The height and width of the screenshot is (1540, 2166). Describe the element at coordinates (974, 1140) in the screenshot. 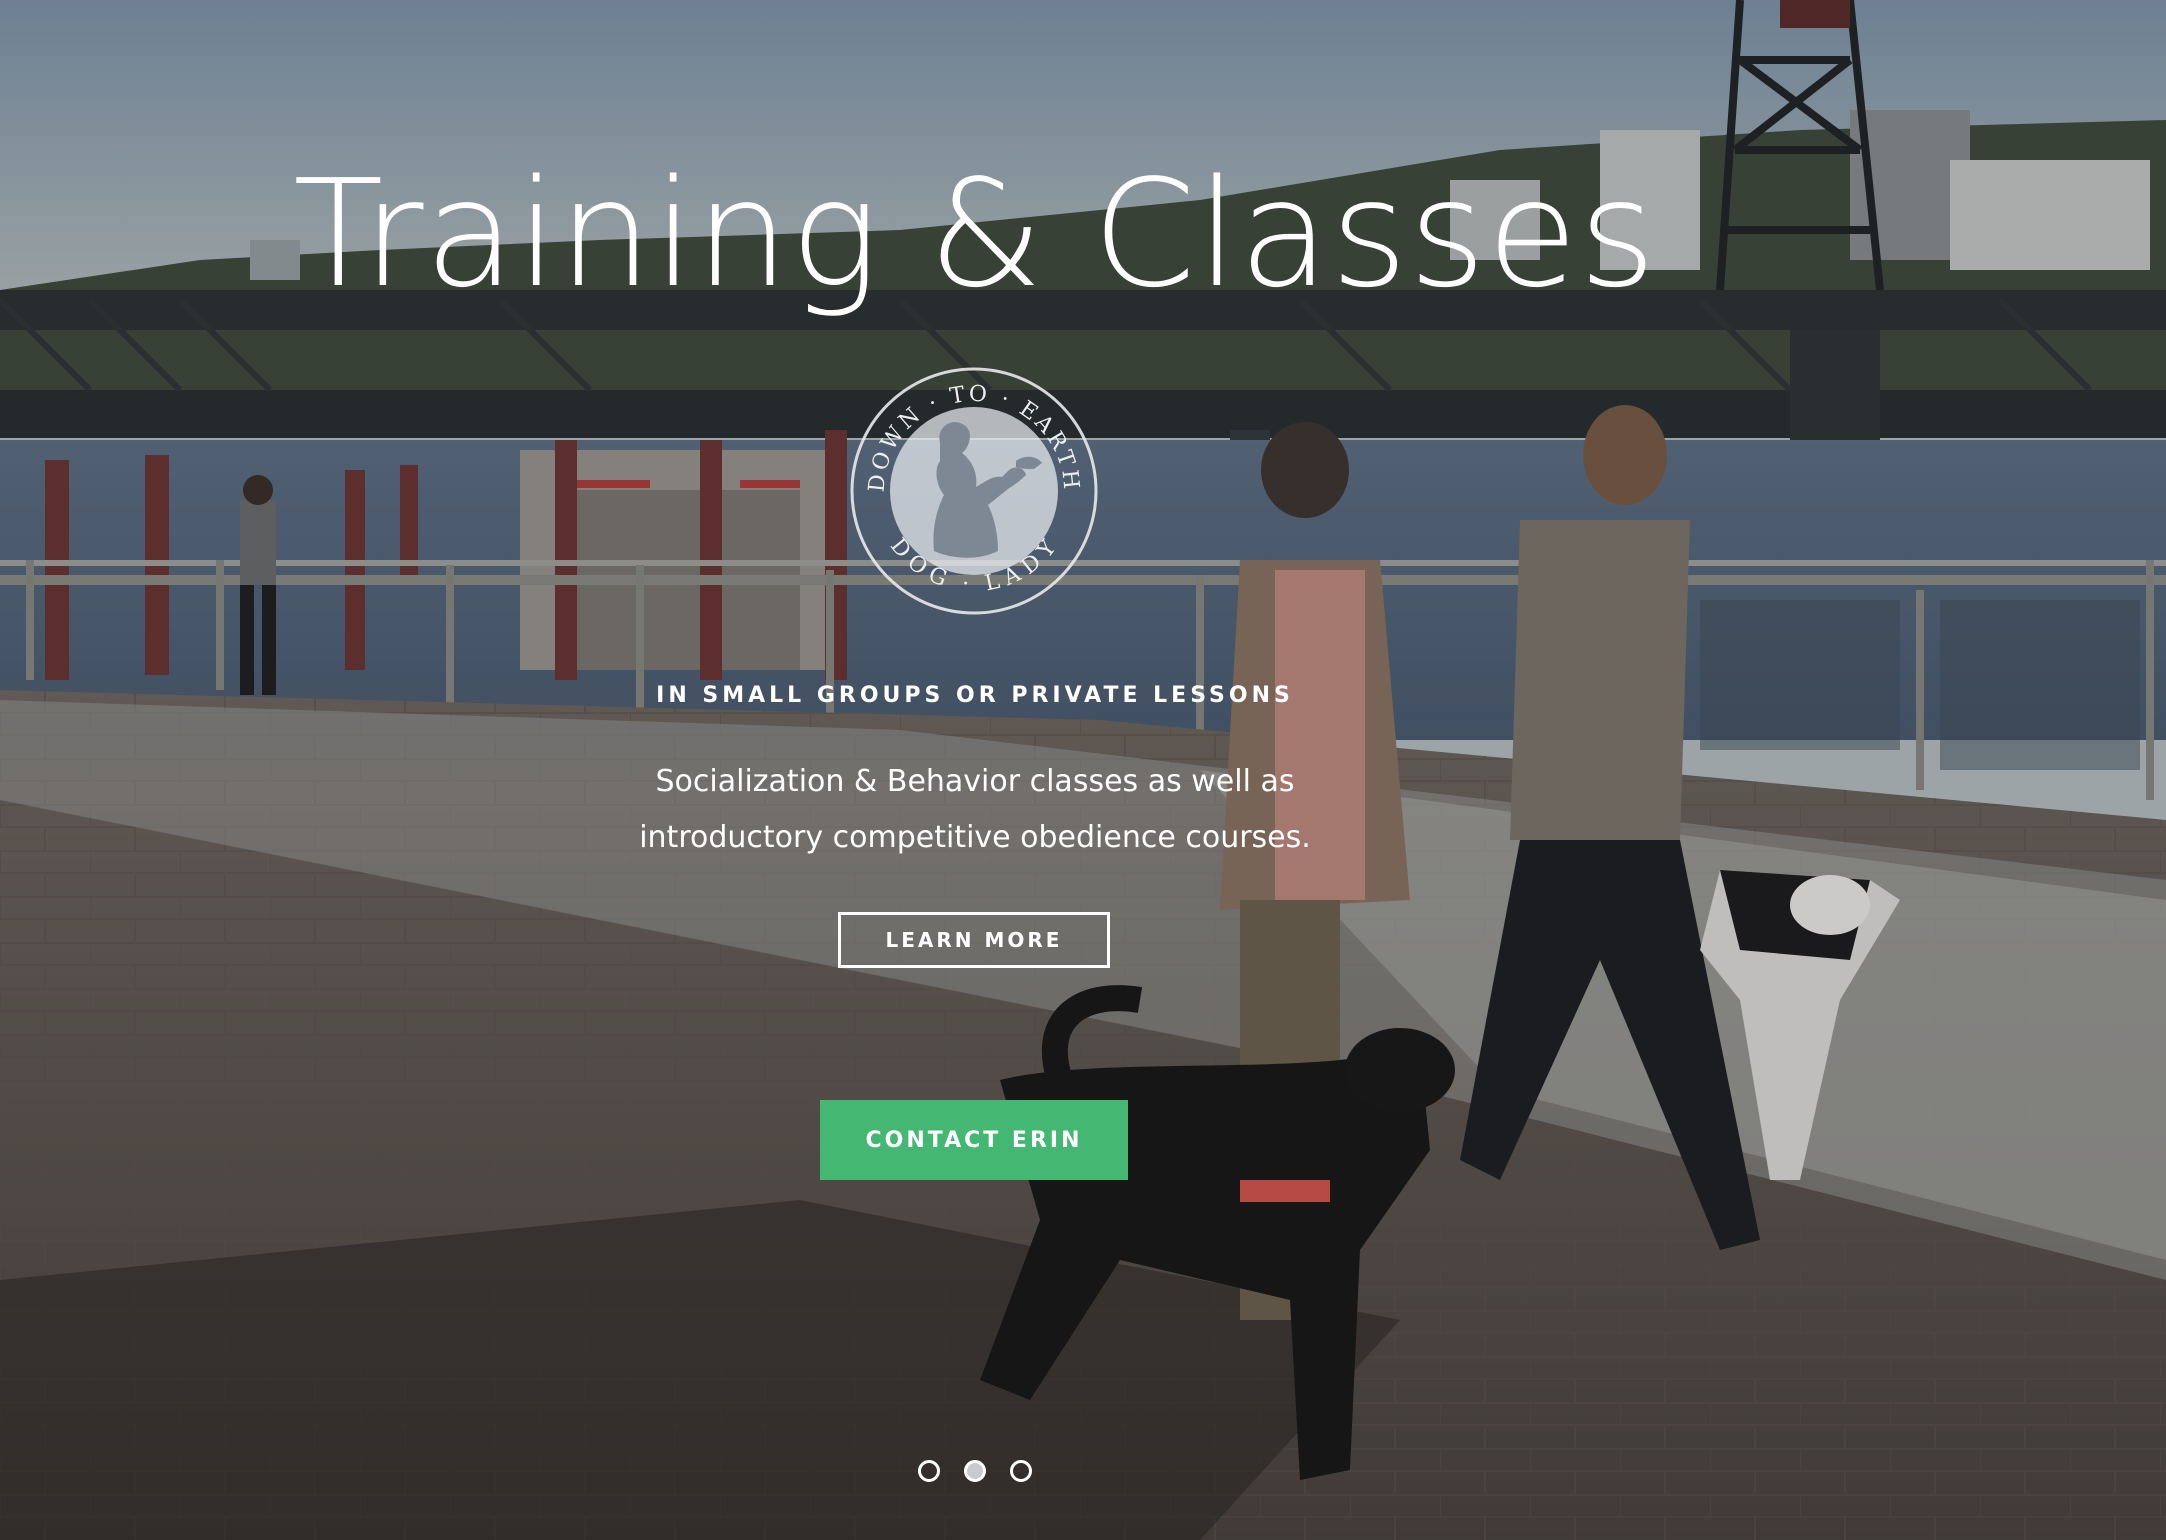

I see `contact-erin-button: CONTACT ERIN` at that location.